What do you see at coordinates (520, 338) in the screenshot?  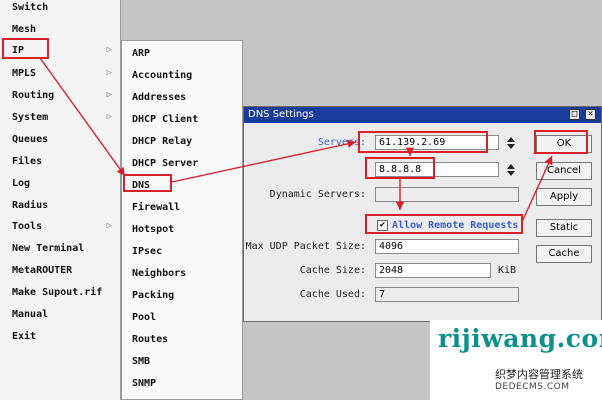 I see `watermark-main-text: rijiwang.com` at bounding box center [520, 338].